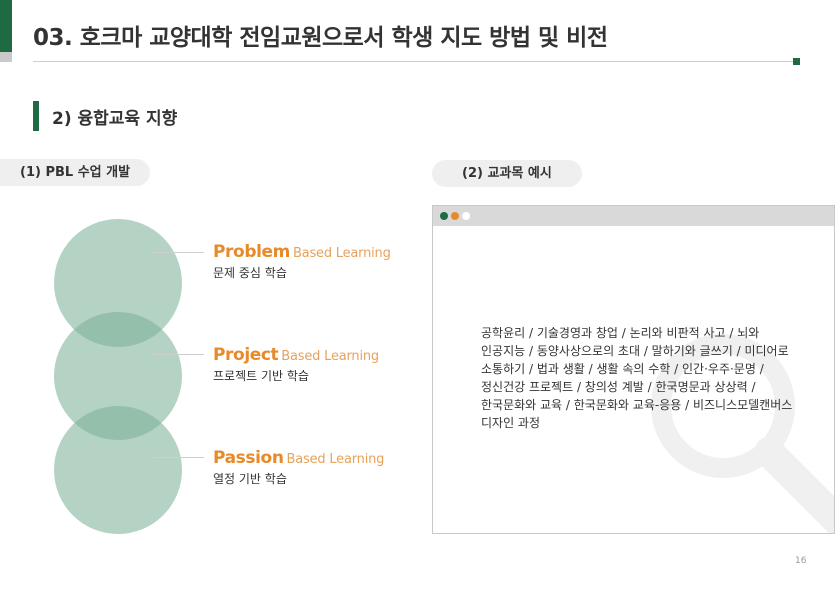  Describe the element at coordinates (179, 457) in the screenshot. I see `passion-connector` at that location.